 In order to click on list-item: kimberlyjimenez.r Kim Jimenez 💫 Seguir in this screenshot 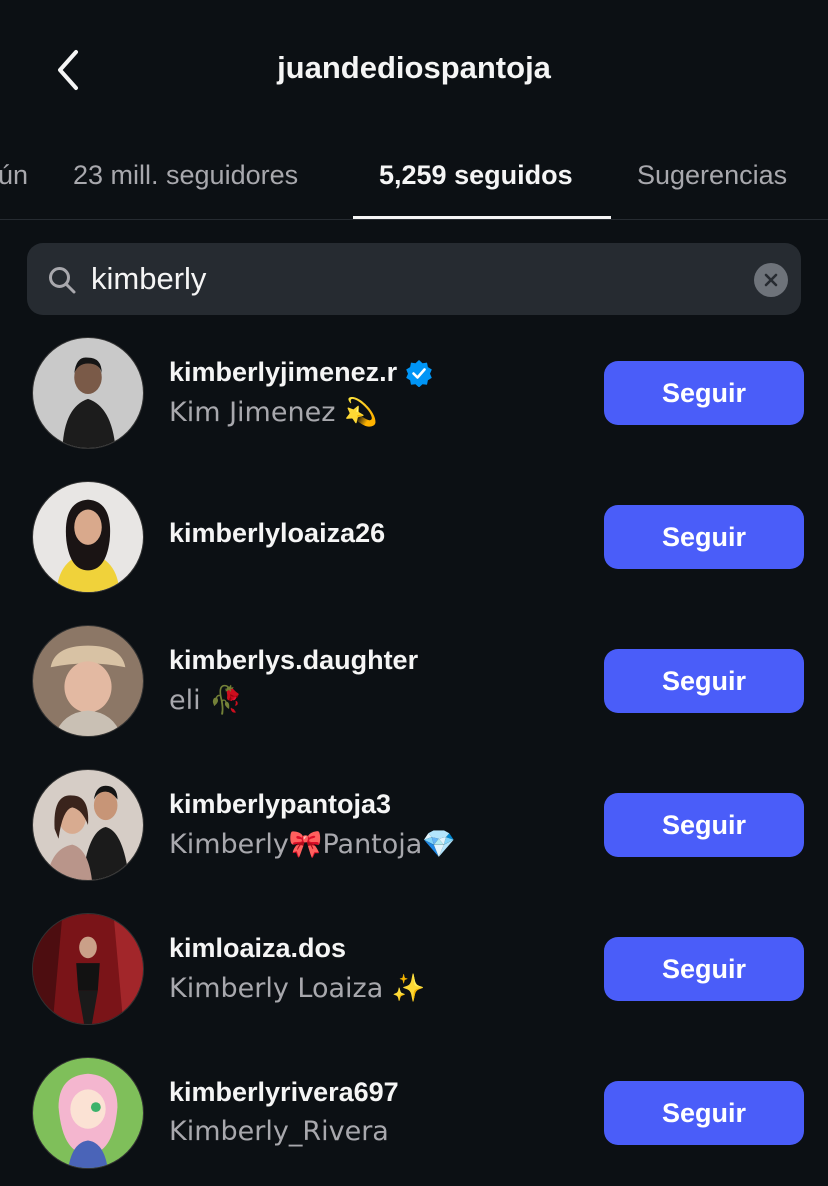, I will do `click(414, 392)`.